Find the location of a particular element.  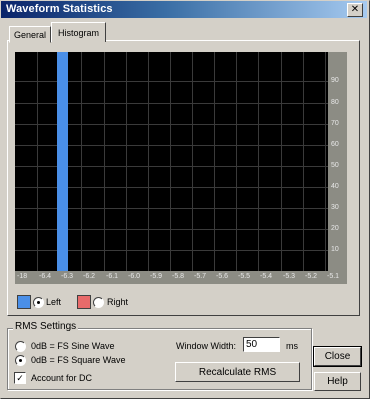

left-channel-label: Left is located at coordinates (54, 302).